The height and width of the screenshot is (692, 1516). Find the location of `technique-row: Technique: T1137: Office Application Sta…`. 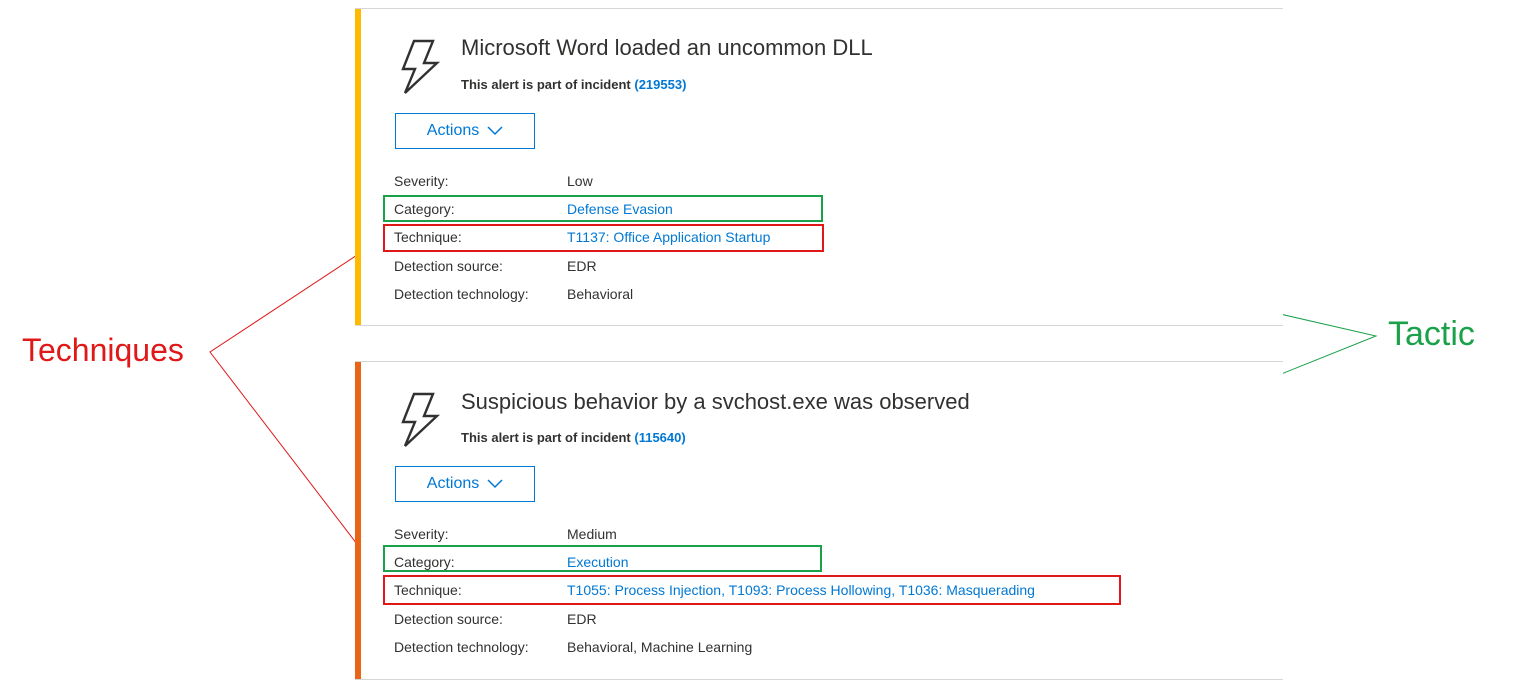

technique-row: Technique: T1137: Office Application Sta… is located at coordinates (834, 237).